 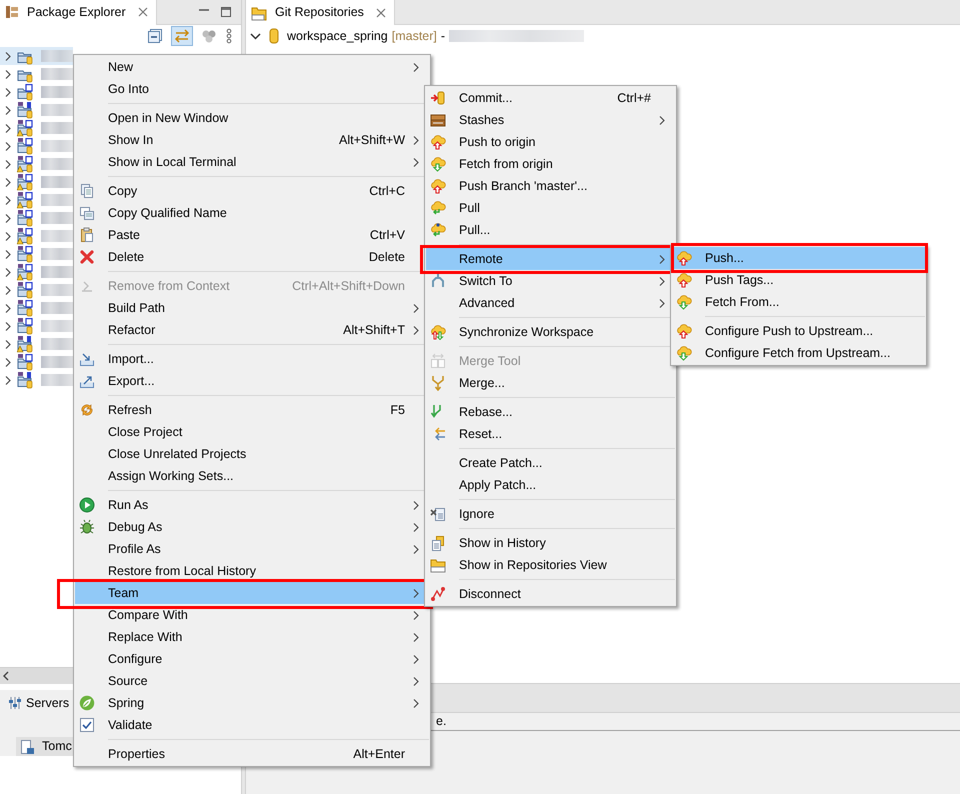 What do you see at coordinates (441, 721) in the screenshot?
I see `status-text: e.` at bounding box center [441, 721].